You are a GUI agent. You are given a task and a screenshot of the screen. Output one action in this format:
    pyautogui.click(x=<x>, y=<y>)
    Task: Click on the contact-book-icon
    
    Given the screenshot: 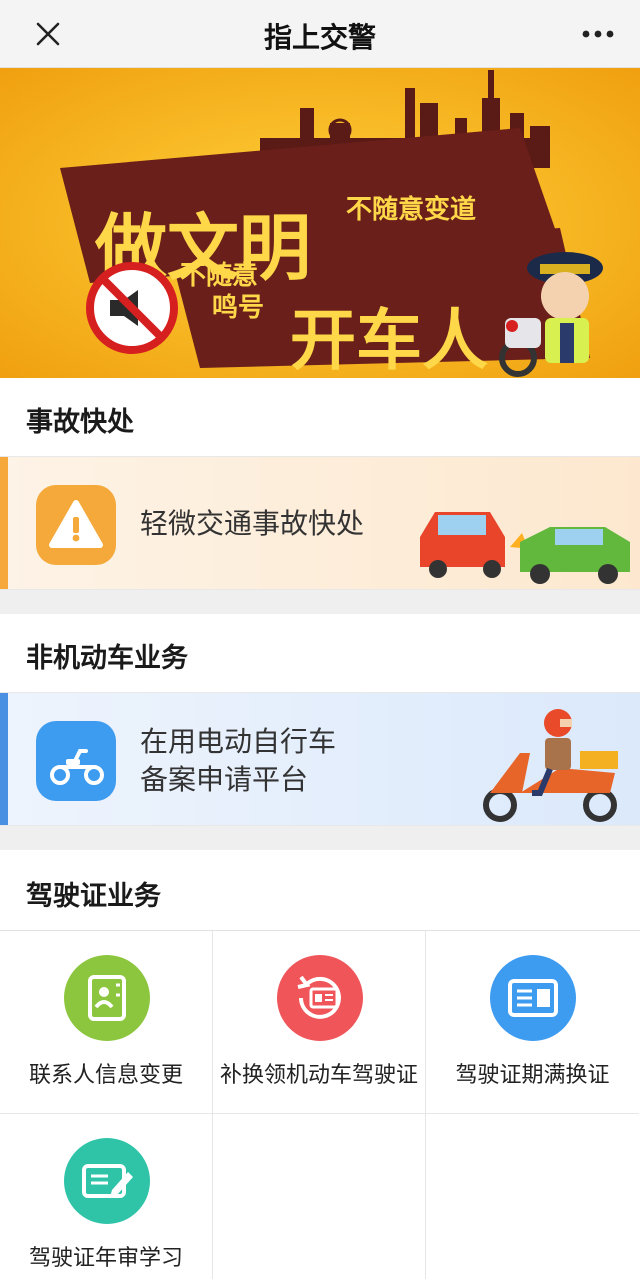 What is the action you would take?
    pyautogui.click(x=107, y=998)
    